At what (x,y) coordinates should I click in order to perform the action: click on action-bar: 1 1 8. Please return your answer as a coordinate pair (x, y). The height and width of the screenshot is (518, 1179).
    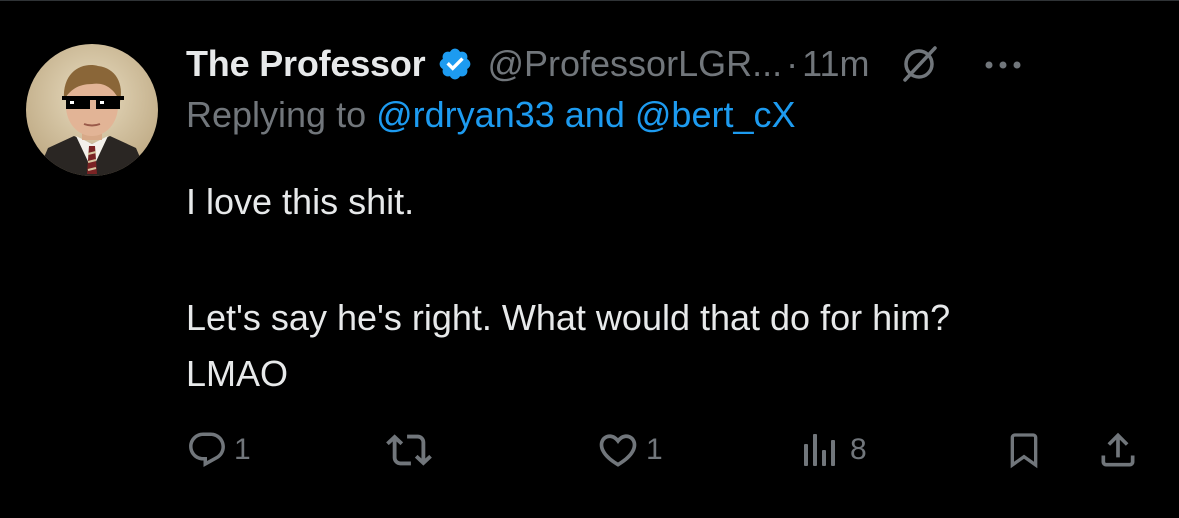
    Looking at the image, I should click on (666, 450).